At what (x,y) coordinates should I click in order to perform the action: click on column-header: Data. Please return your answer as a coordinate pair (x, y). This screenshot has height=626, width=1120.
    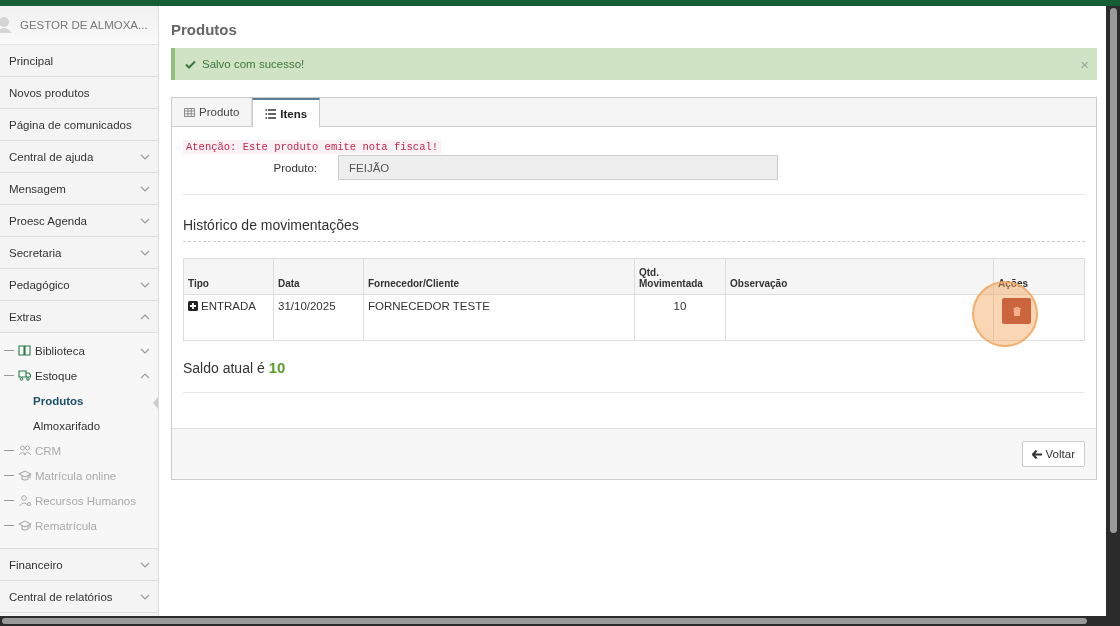
    Looking at the image, I should click on (318, 276).